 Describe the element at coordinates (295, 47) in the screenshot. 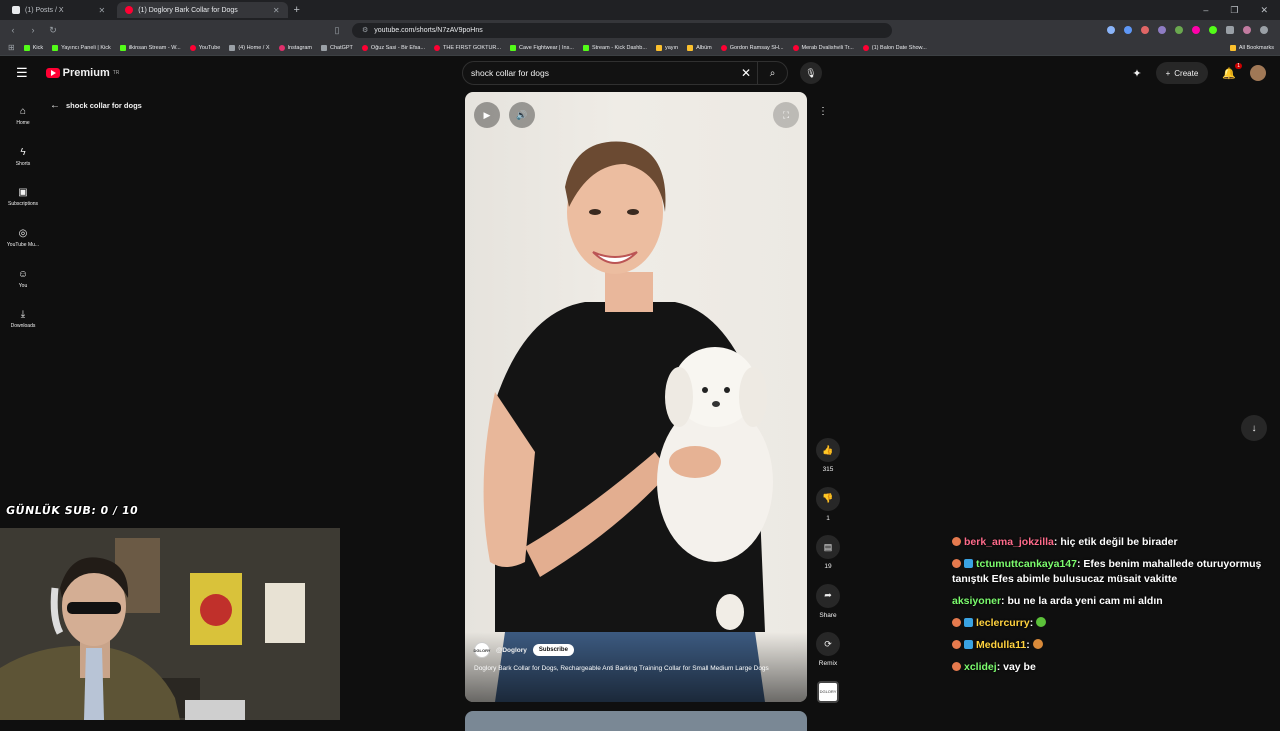

I see `bookmark-item: Instagram` at that location.